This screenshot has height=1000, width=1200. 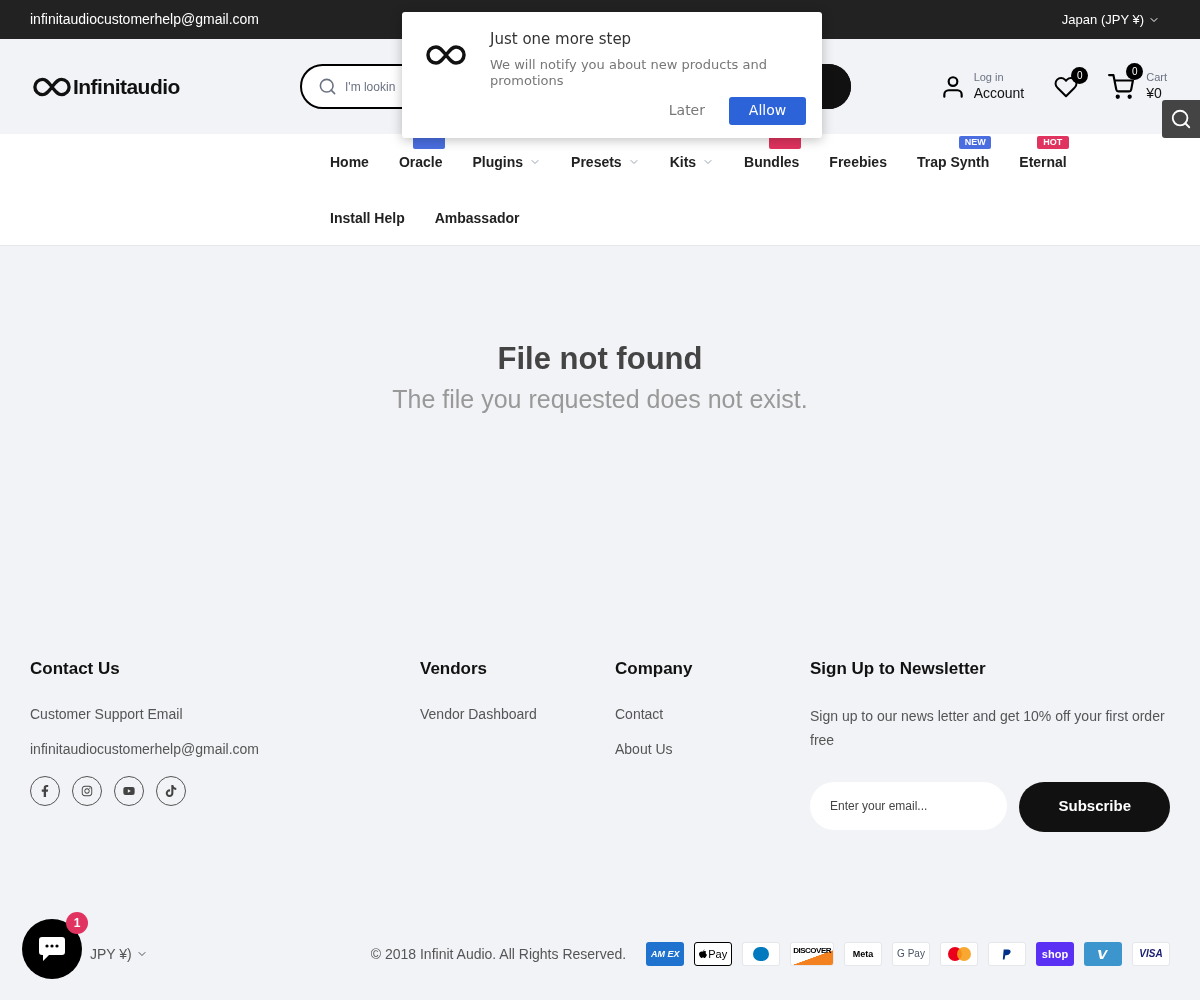 What do you see at coordinates (605, 162) in the screenshot?
I see `nav-link: Presets` at bounding box center [605, 162].